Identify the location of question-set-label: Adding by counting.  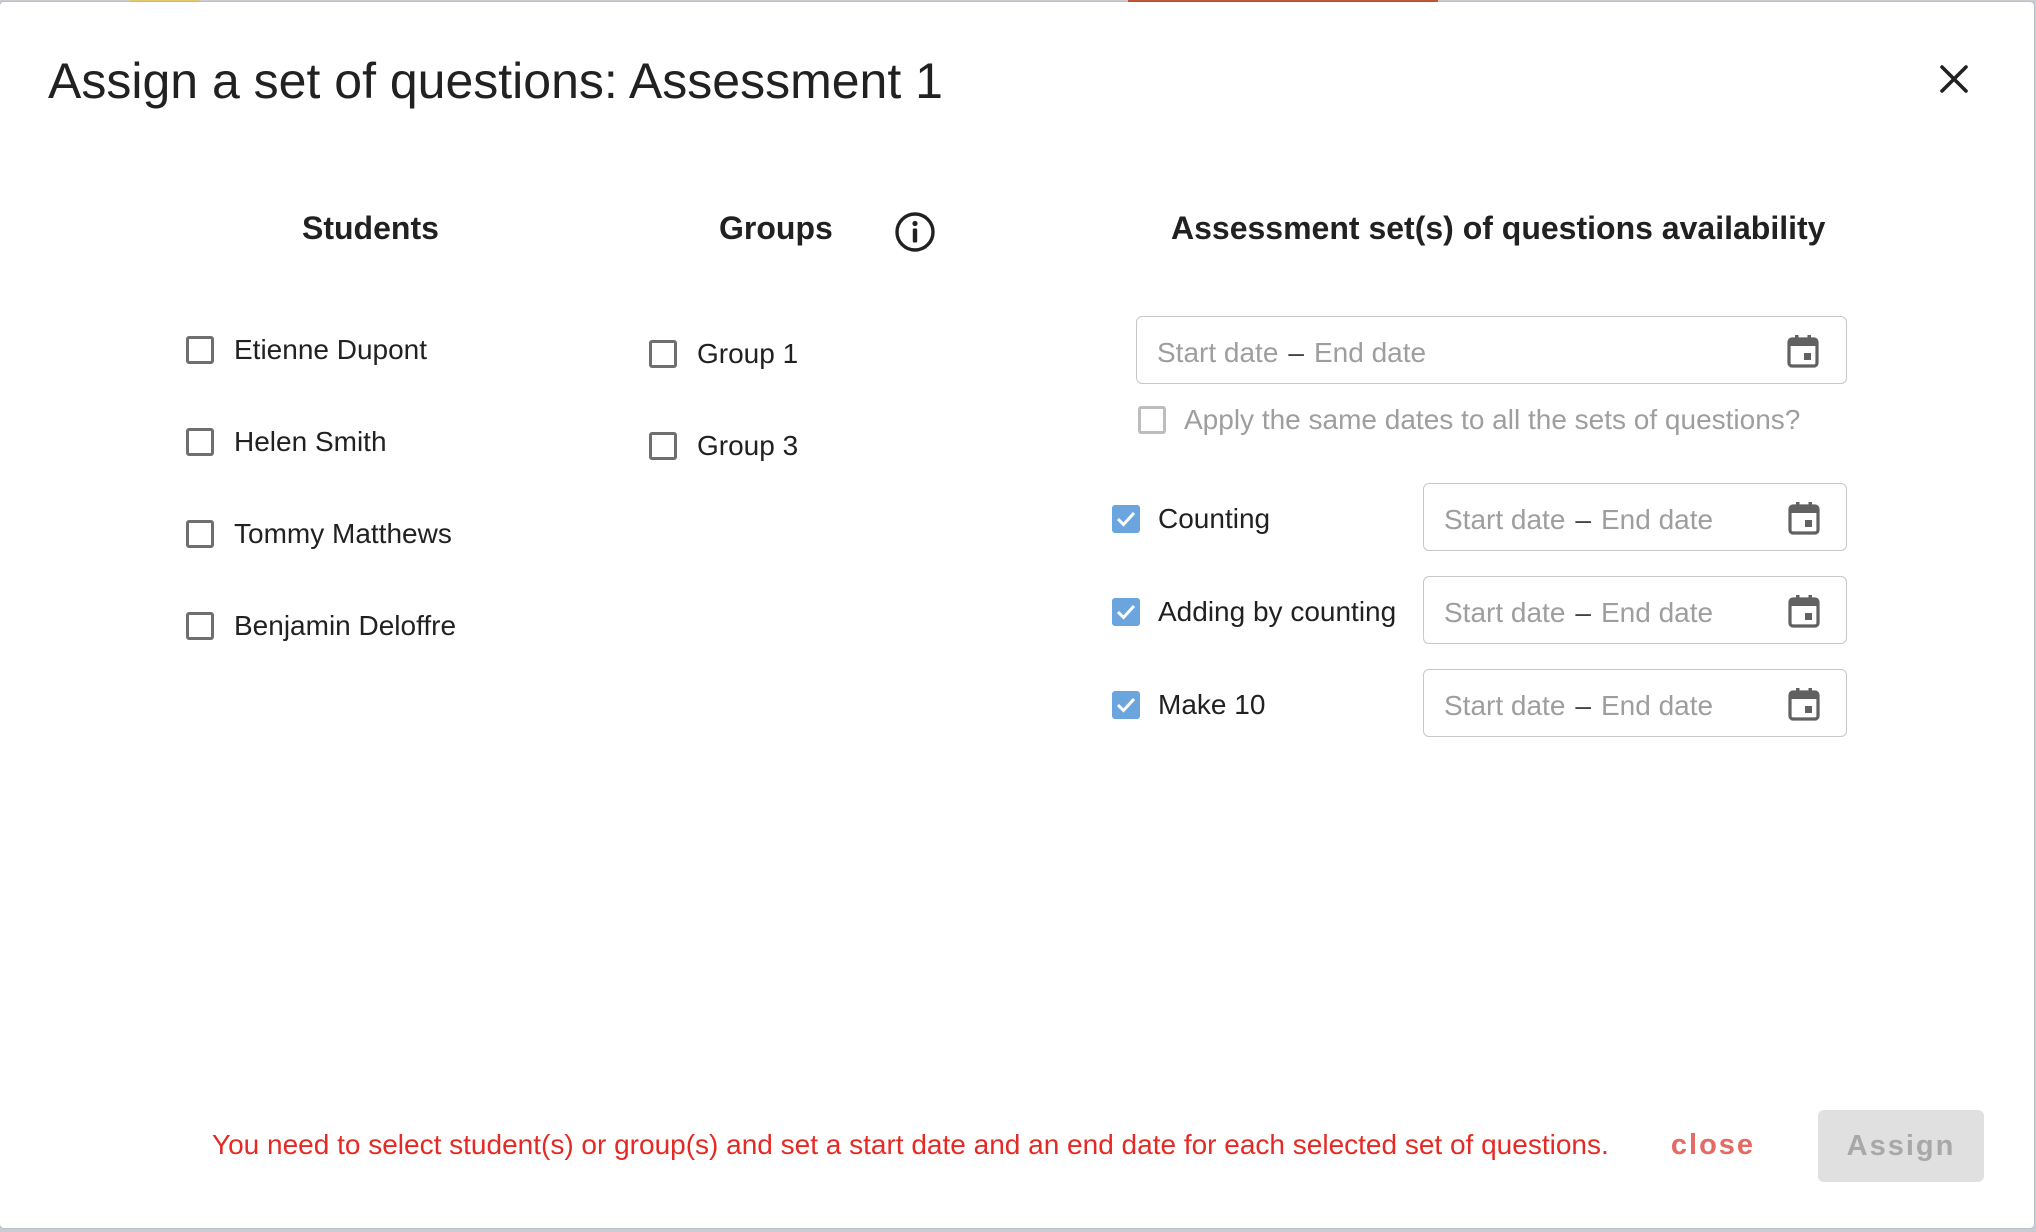
(1277, 611).